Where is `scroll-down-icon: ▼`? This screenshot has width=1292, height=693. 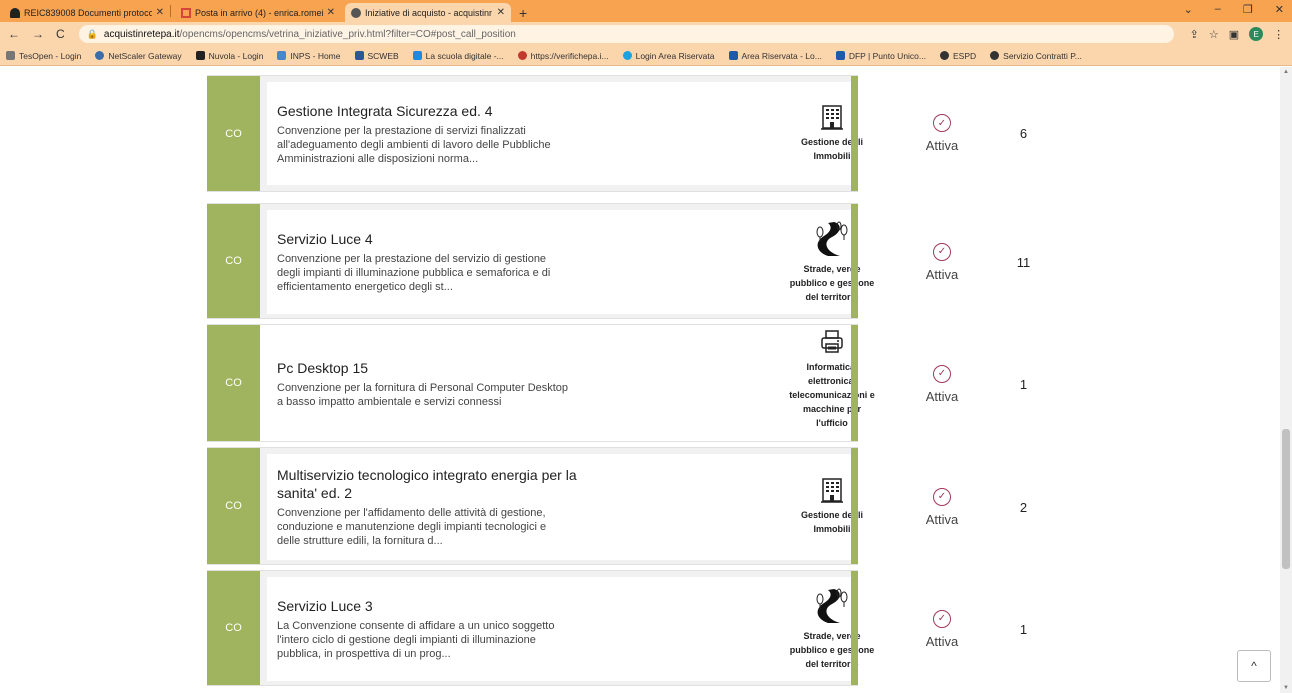 scroll-down-icon: ▼ is located at coordinates (1286, 688).